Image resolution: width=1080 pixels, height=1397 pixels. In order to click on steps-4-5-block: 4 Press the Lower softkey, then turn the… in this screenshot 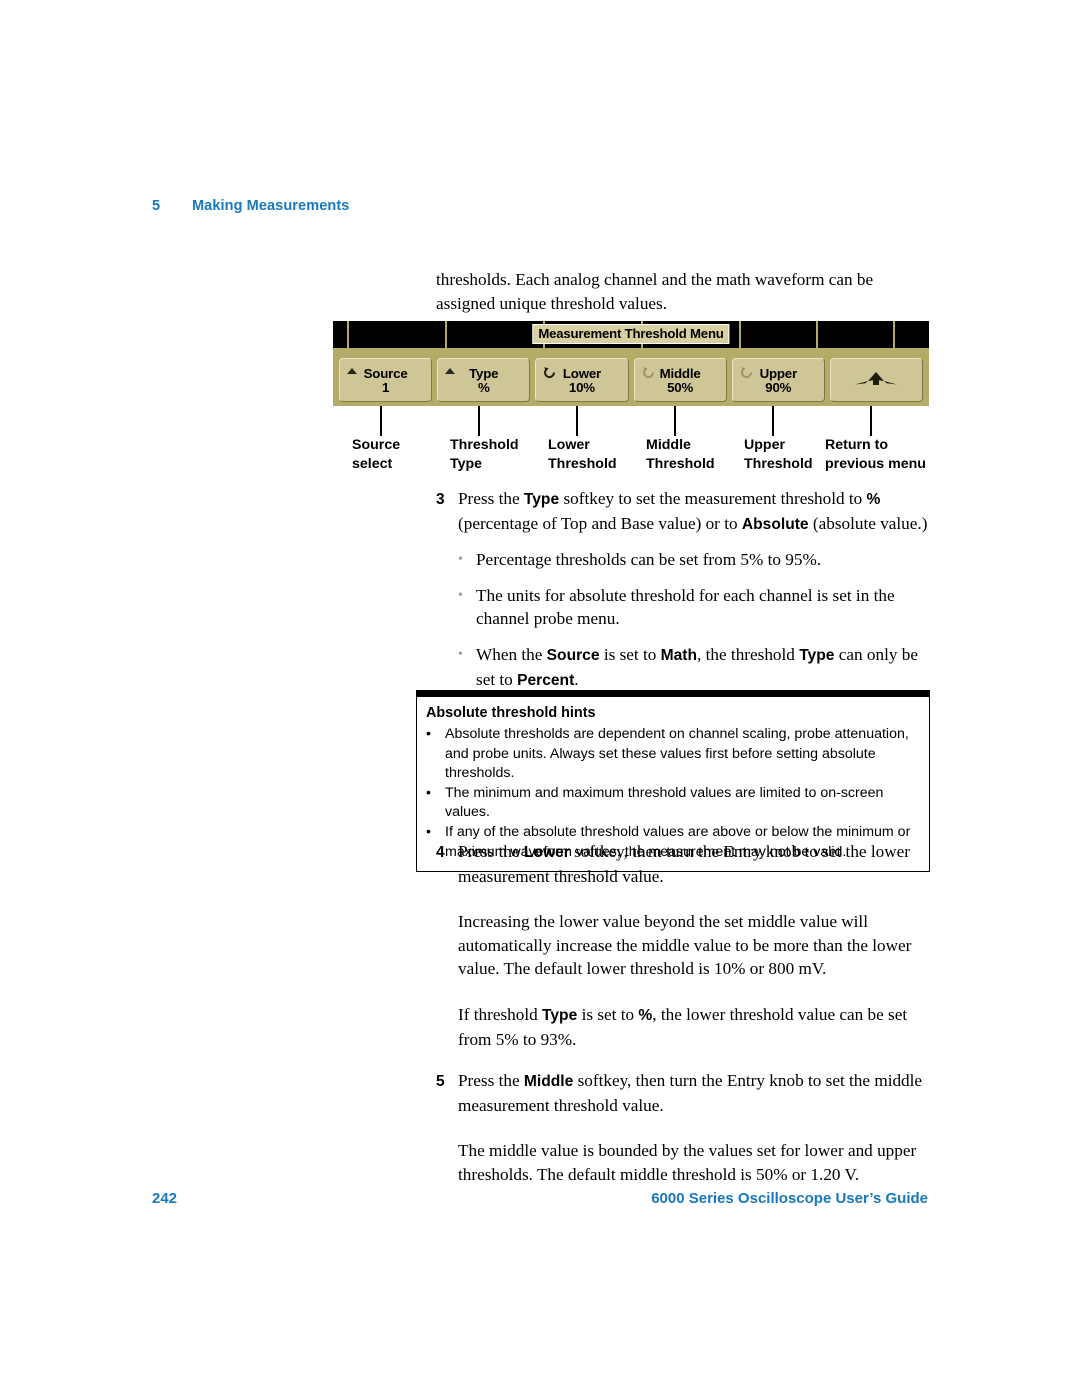, I will do `click(686, 1013)`.